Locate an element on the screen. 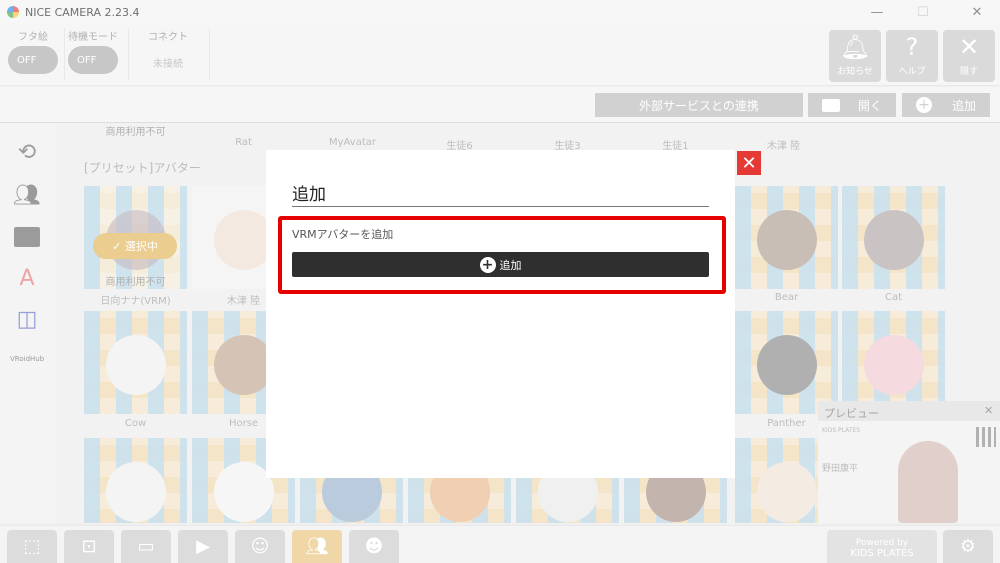 Image resolution: width=1000 pixels, height=563 pixels. dialog-title-underline is located at coordinates (500, 206).